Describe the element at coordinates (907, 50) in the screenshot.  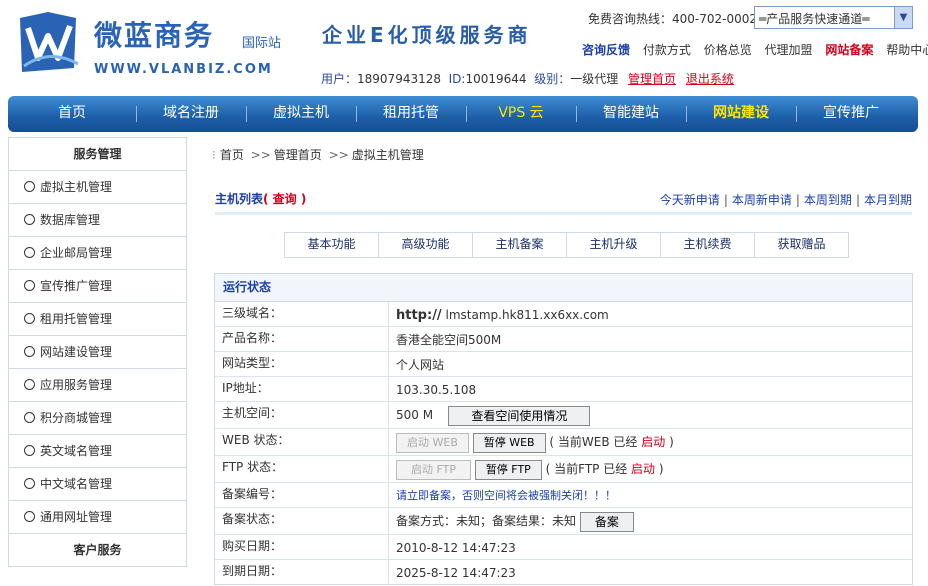
I see `link-help: 帮助中心` at that location.